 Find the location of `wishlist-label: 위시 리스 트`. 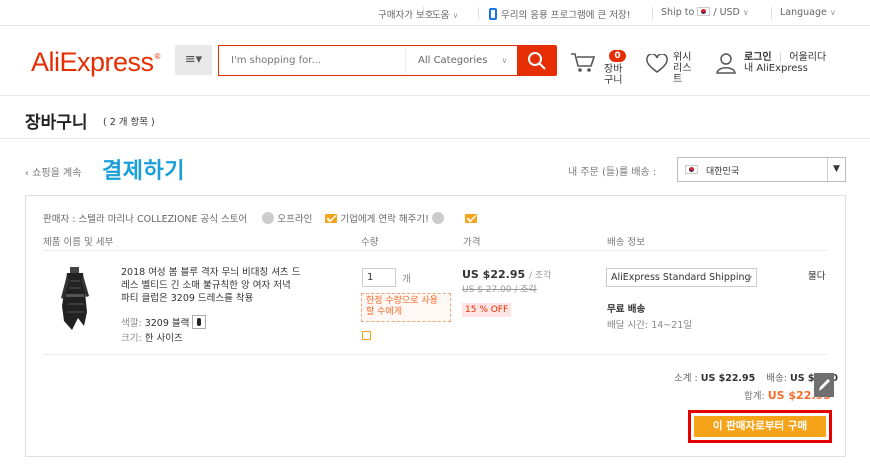

wishlist-label: 위시 리스 트 is located at coordinates (682, 68).